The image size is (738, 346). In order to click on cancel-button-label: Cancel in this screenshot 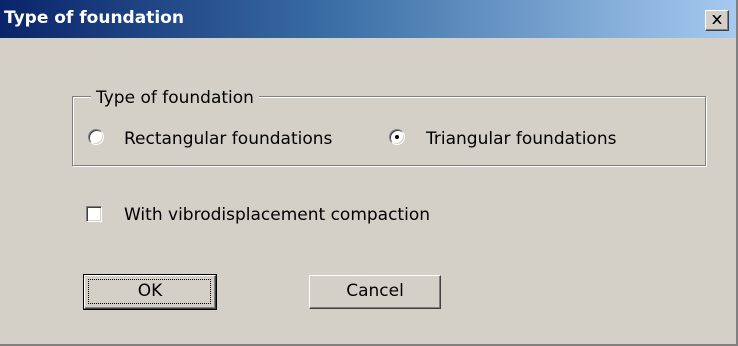, I will do `click(375, 291)`.